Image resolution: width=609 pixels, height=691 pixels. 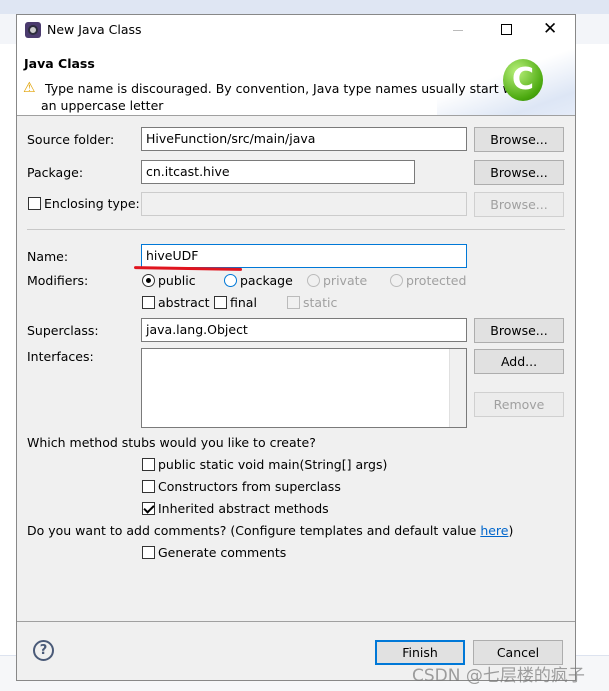 What do you see at coordinates (266, 280) in the screenshot?
I see `package-radio-label: package` at bounding box center [266, 280].